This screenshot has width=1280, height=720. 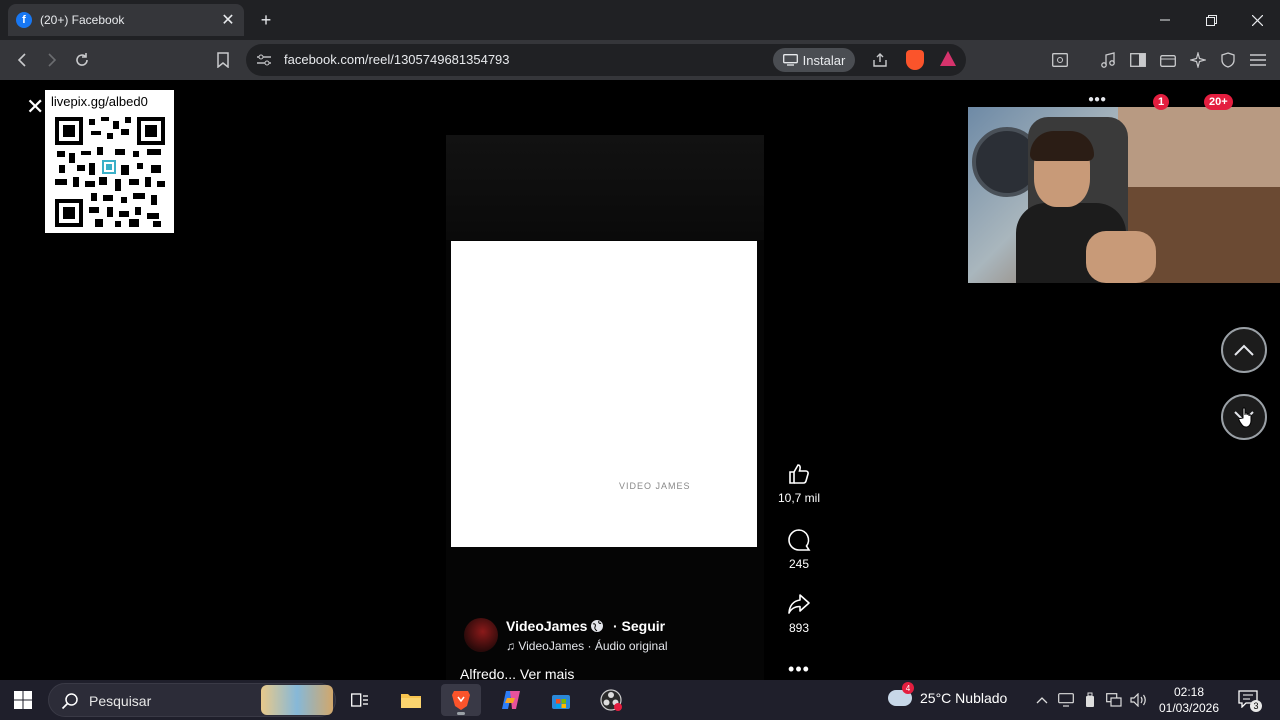 What do you see at coordinates (597, 626) in the screenshot?
I see `globe-icon` at bounding box center [597, 626].